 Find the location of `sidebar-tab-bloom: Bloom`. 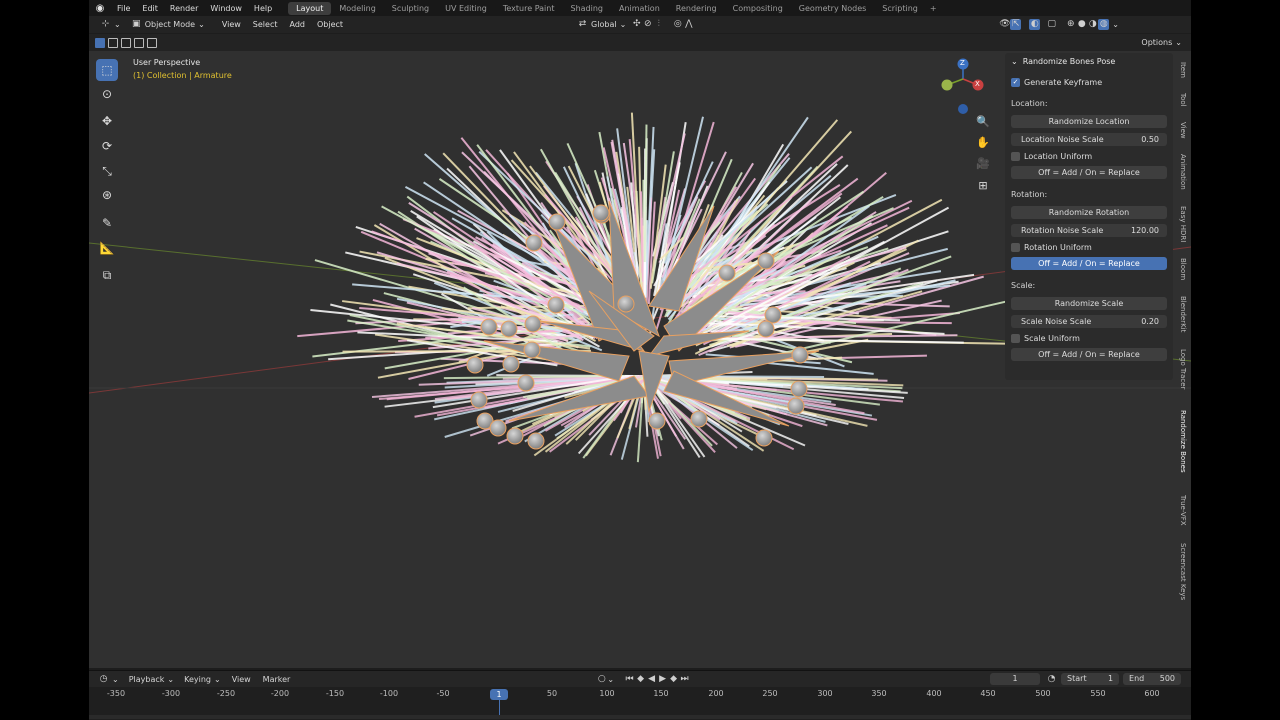

sidebar-tab-bloom: Bloom is located at coordinates (1183, 269).